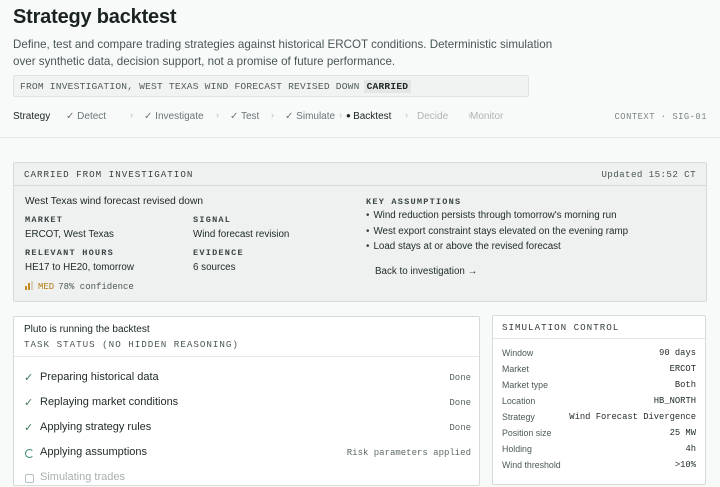  What do you see at coordinates (517, 449) in the screenshot?
I see `sim-key: Holding` at bounding box center [517, 449].